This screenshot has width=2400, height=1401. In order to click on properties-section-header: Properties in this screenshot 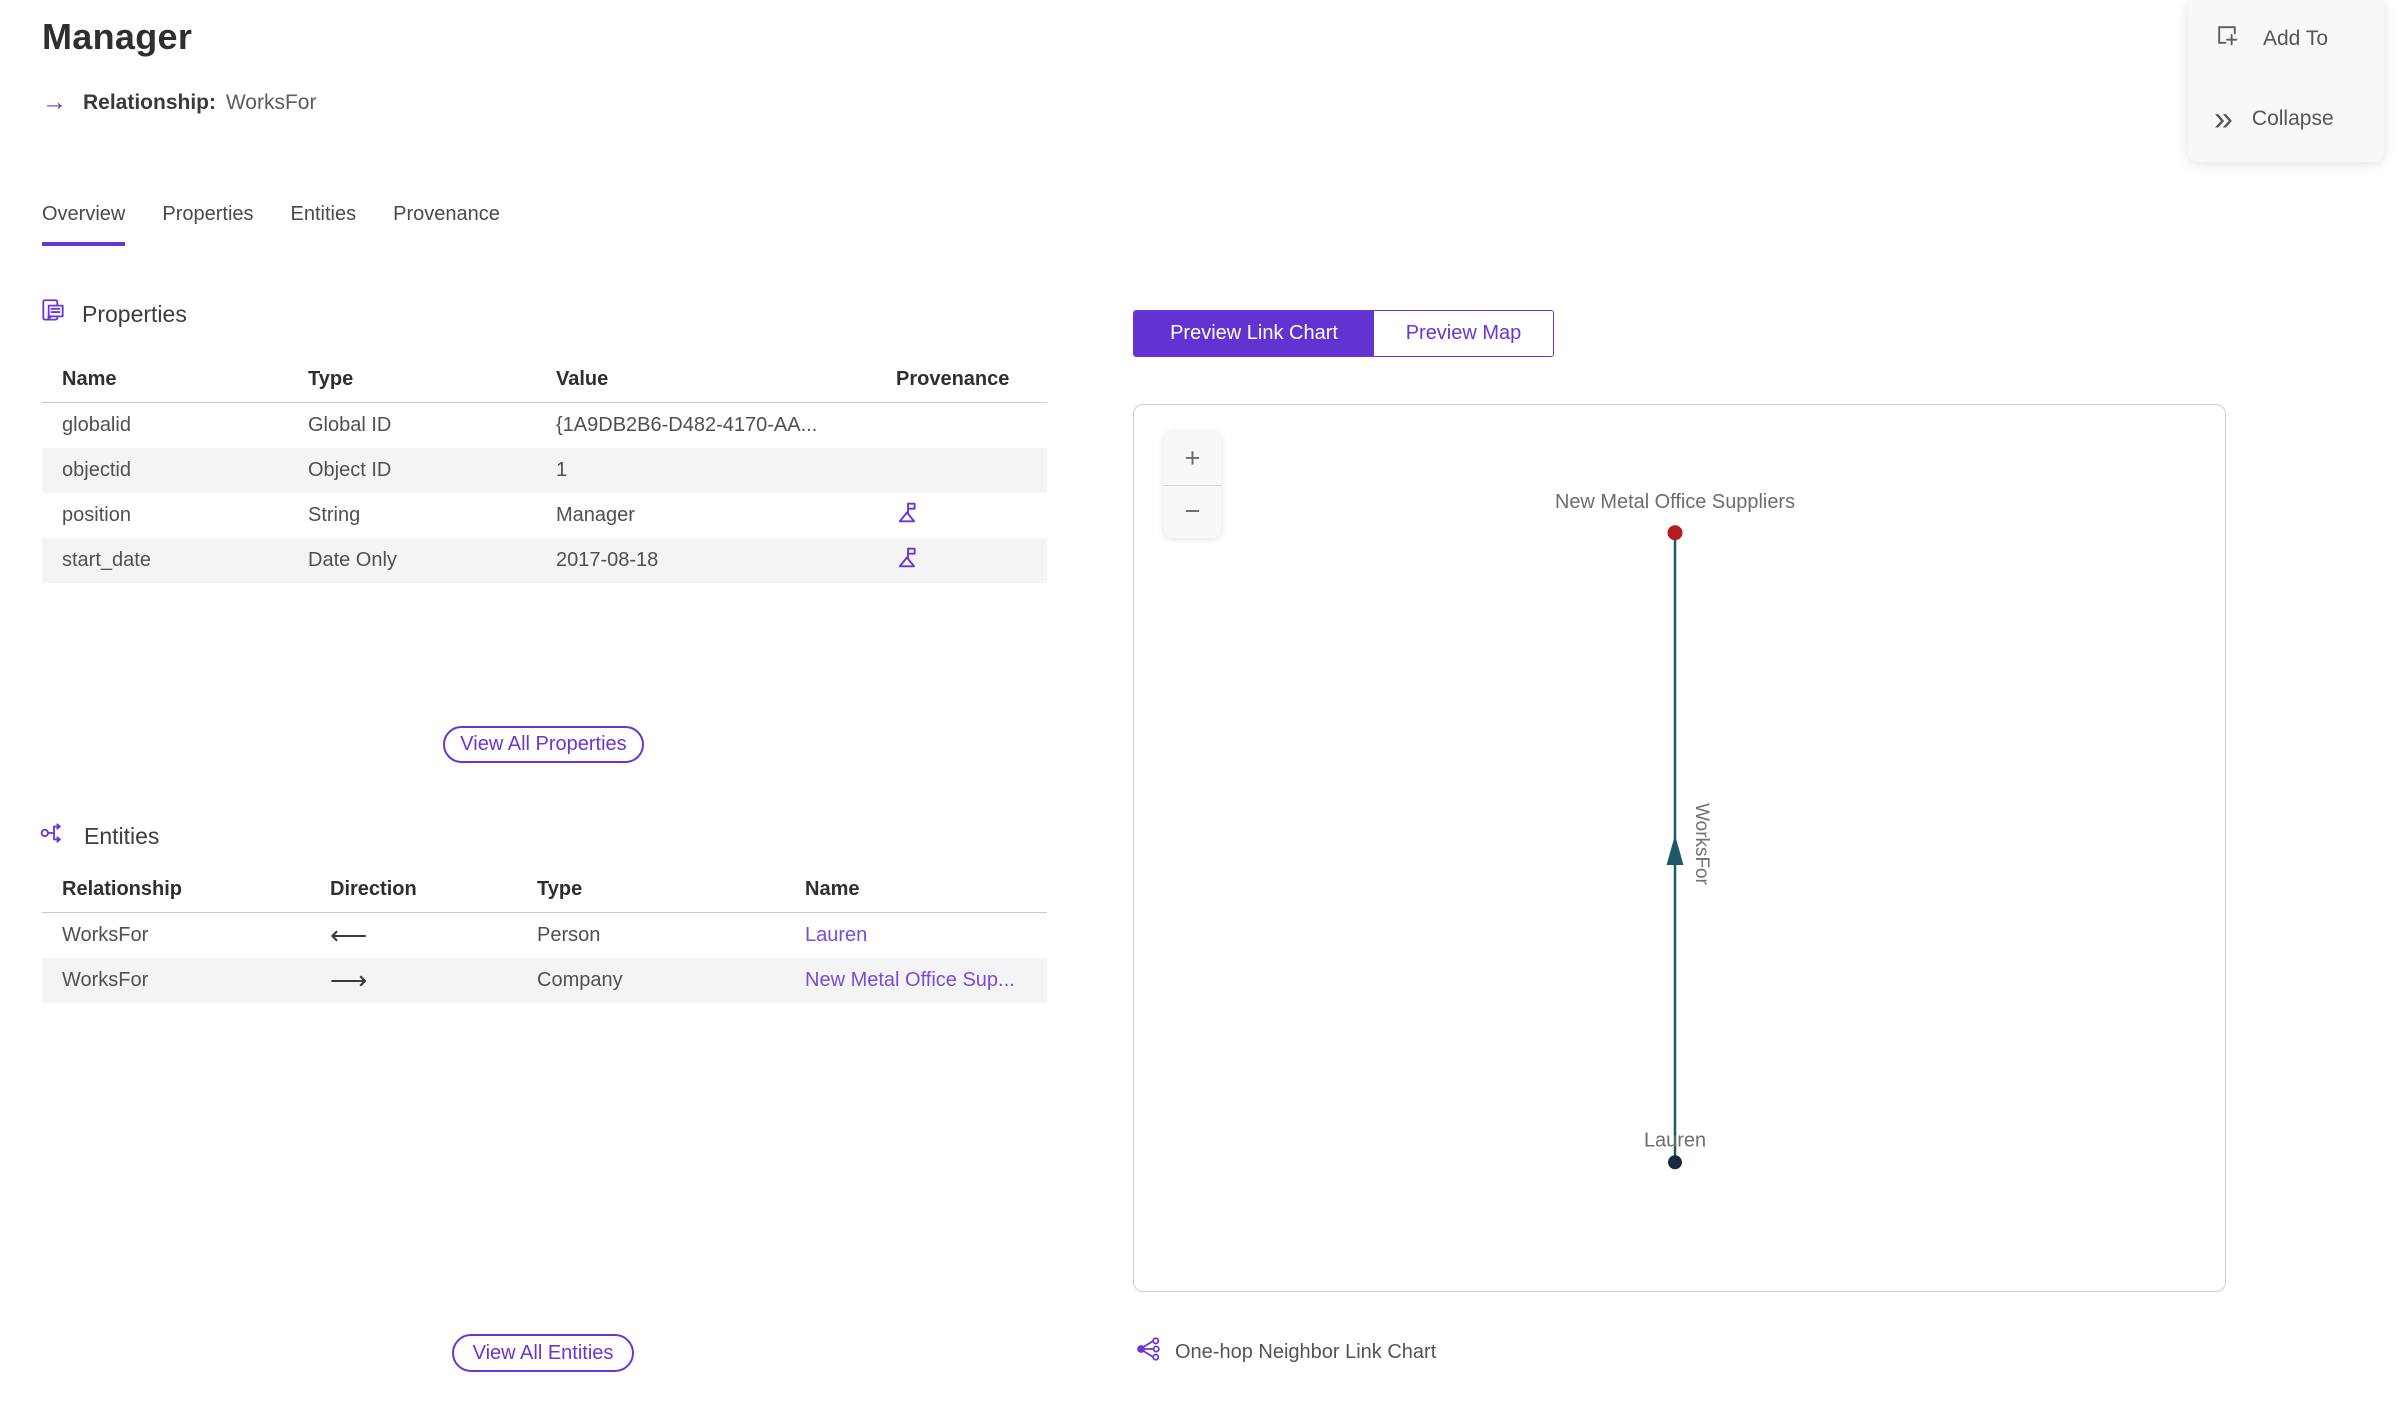, I will do `click(113, 314)`.